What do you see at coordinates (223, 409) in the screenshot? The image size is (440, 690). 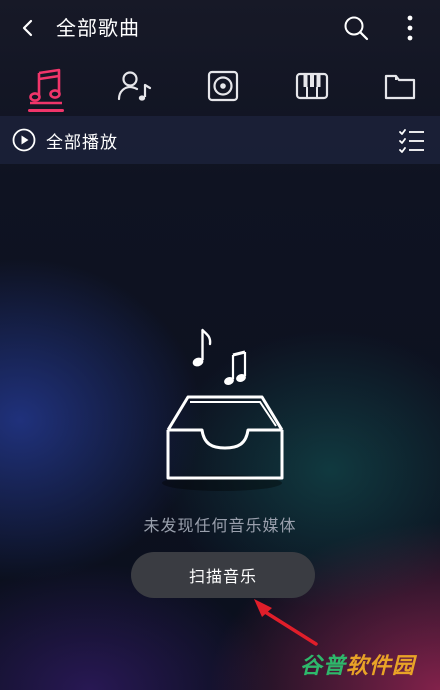 I see `empty-box-icon` at bounding box center [223, 409].